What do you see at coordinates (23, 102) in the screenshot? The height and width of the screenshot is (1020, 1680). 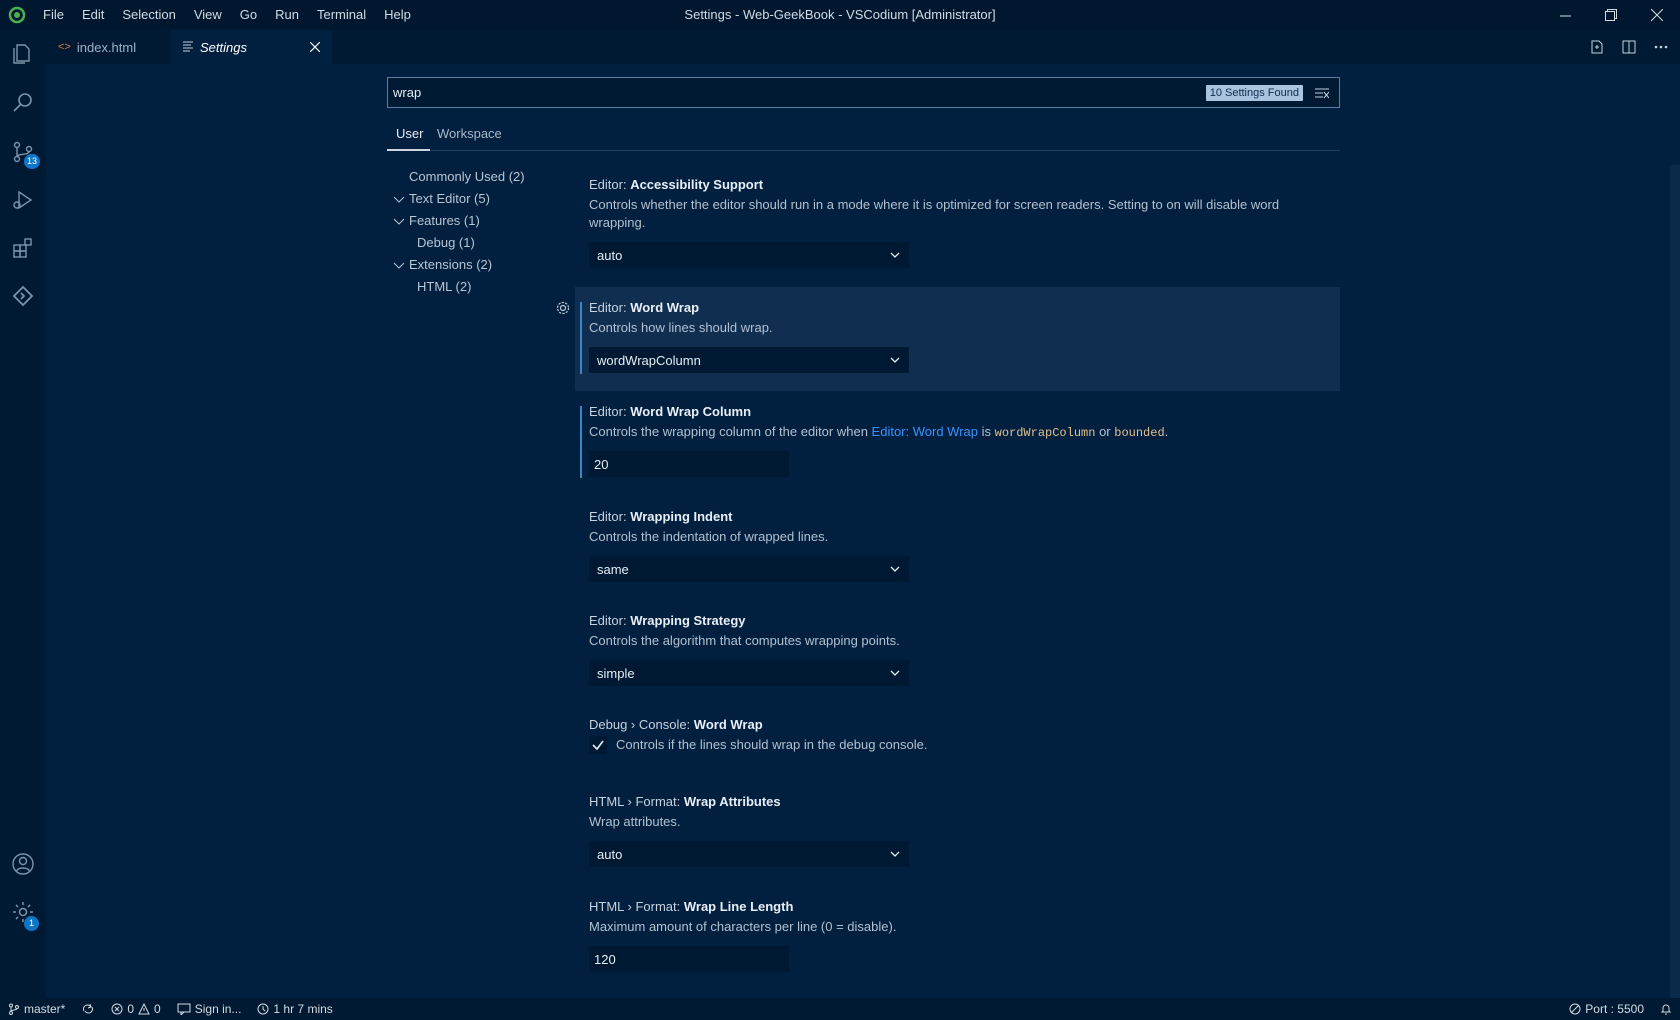 I see `search-icon` at bounding box center [23, 102].